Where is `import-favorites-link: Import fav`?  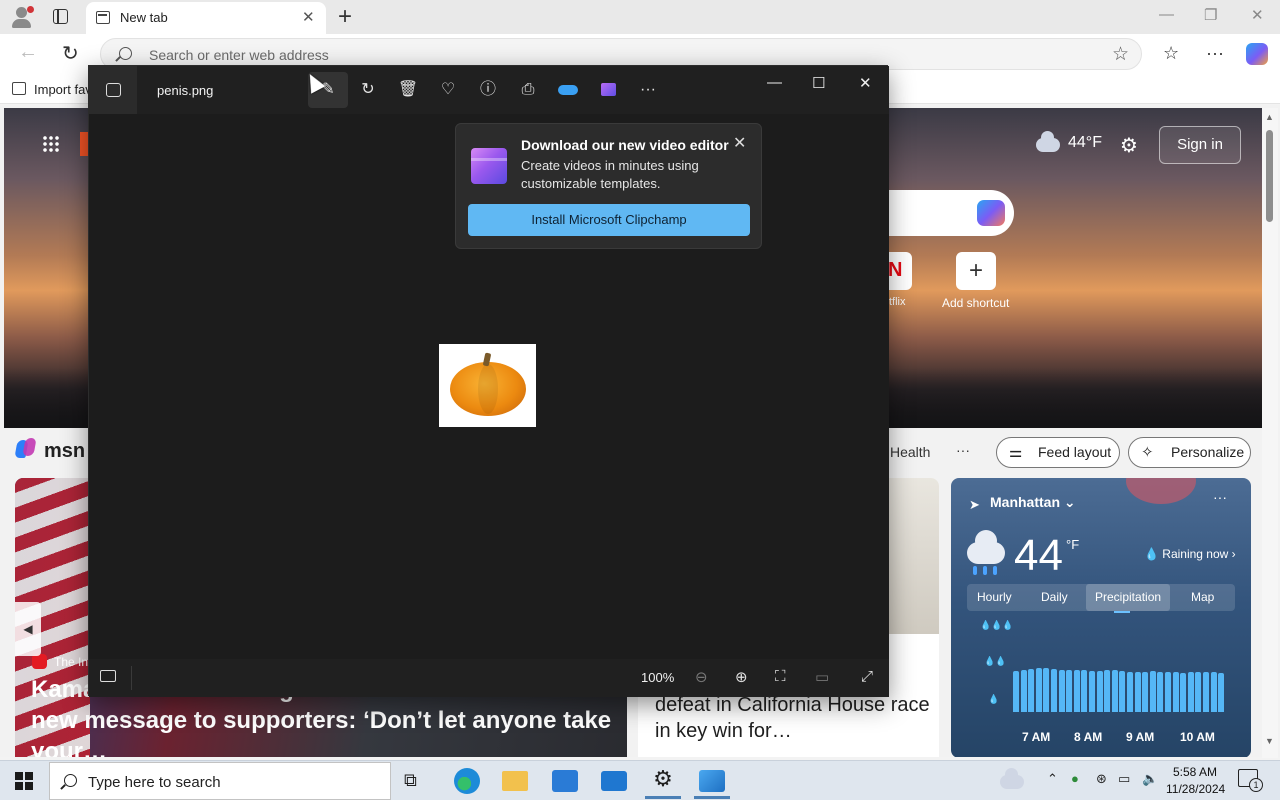
import-favorites-link: Import fav is located at coordinates (63, 89).